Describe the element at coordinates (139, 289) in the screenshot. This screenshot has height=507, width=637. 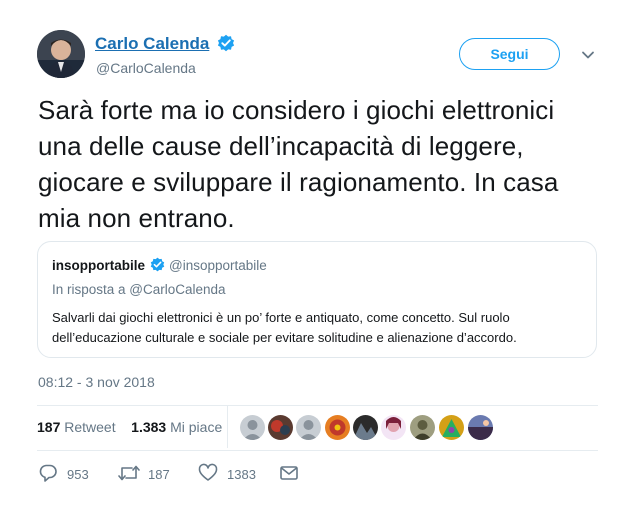
I see `quoted-reply-context: In risposta a @CarloCalenda` at that location.